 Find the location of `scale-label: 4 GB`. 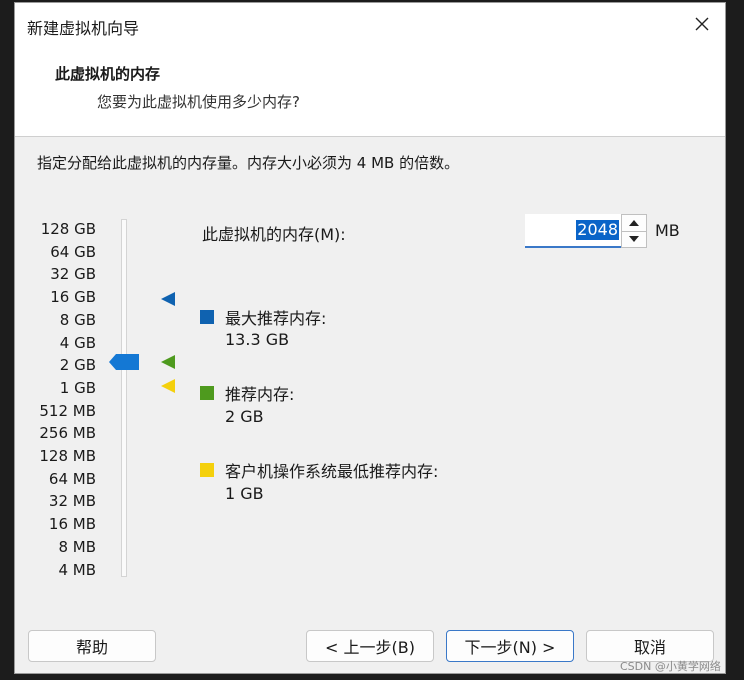

scale-label: 4 GB is located at coordinates (77, 342).